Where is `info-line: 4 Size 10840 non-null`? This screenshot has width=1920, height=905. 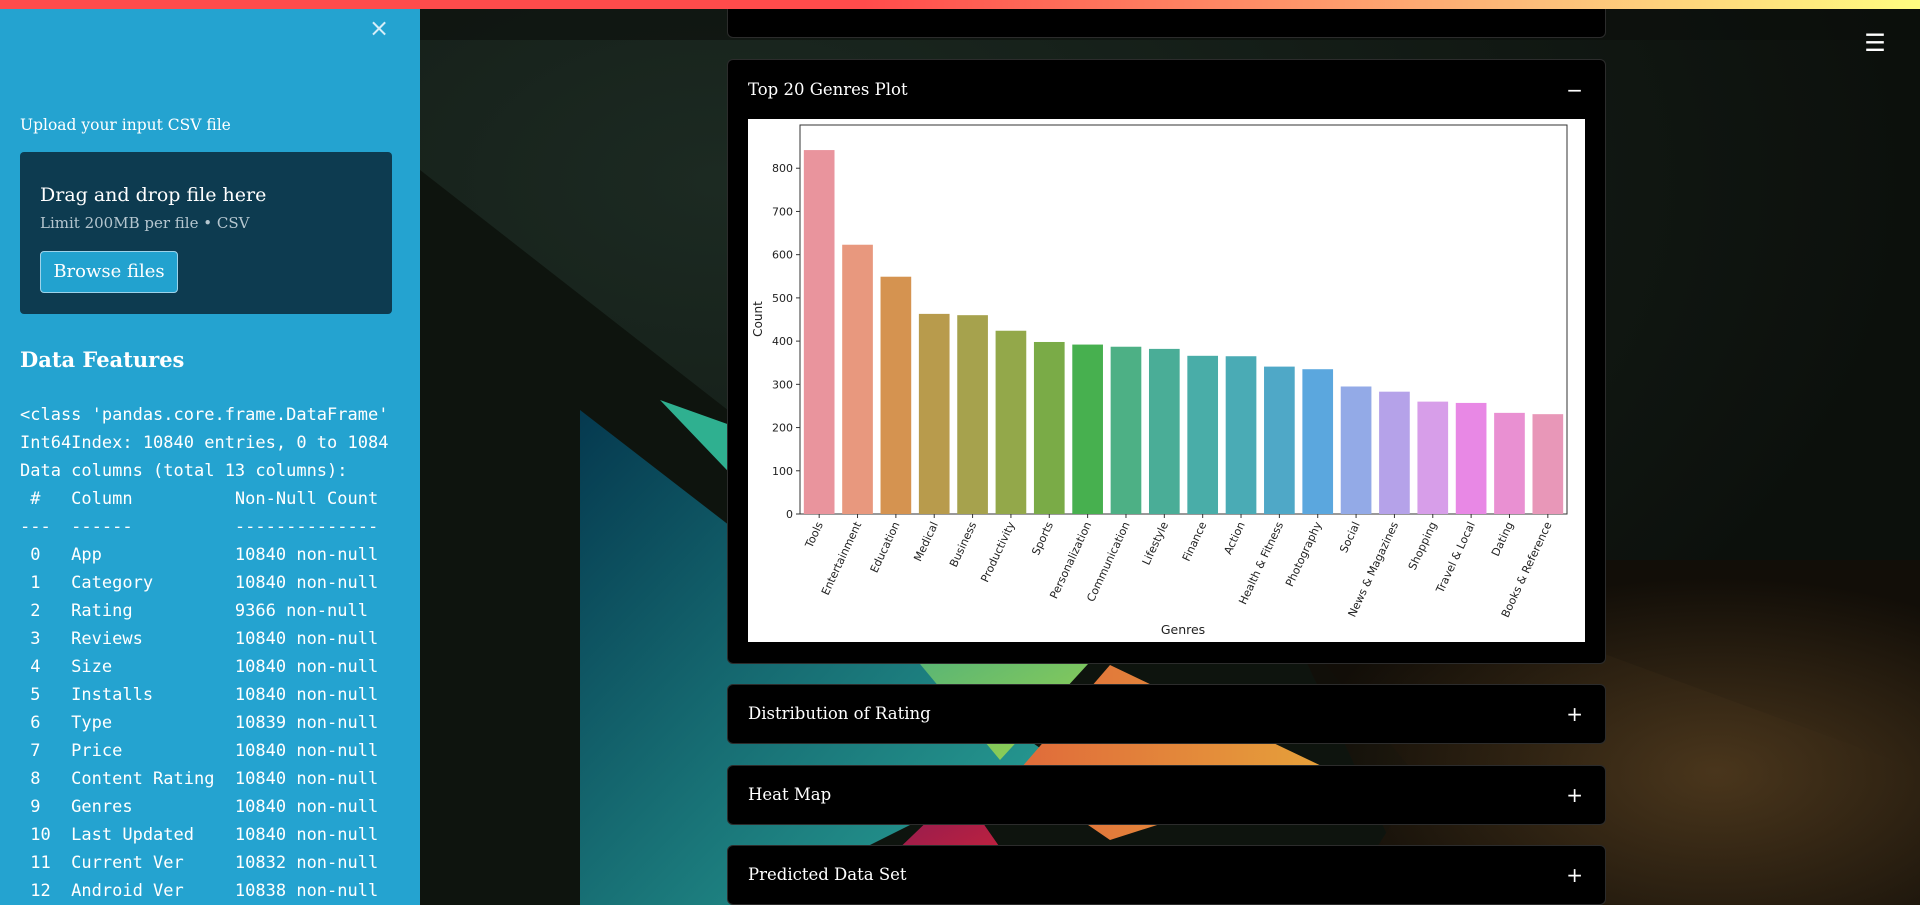 info-line: 4 Size 10840 non-null is located at coordinates (199, 667).